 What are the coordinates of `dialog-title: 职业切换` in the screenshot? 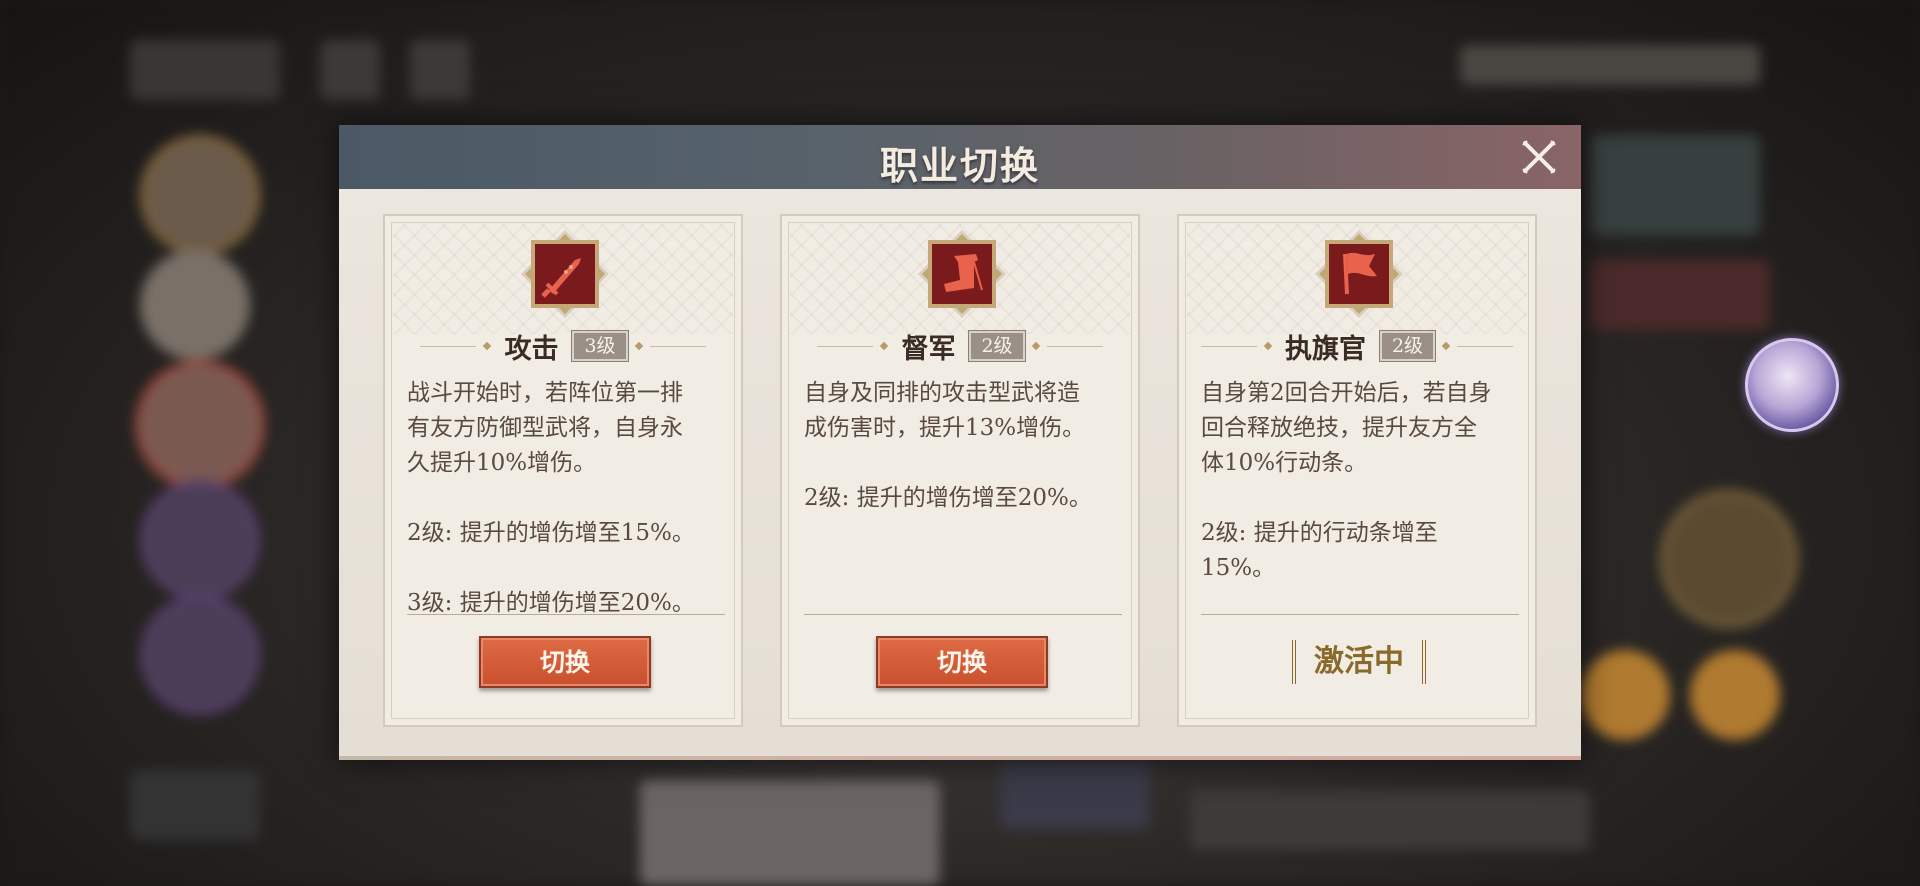 It's located at (959, 165).